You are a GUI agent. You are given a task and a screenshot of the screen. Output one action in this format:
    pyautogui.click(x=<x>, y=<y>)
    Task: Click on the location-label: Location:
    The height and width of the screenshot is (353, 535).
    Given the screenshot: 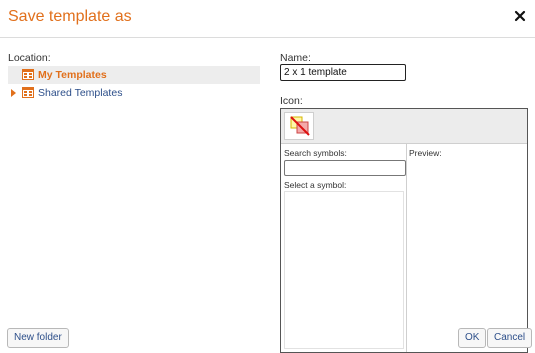 What is the action you would take?
    pyautogui.click(x=29, y=58)
    